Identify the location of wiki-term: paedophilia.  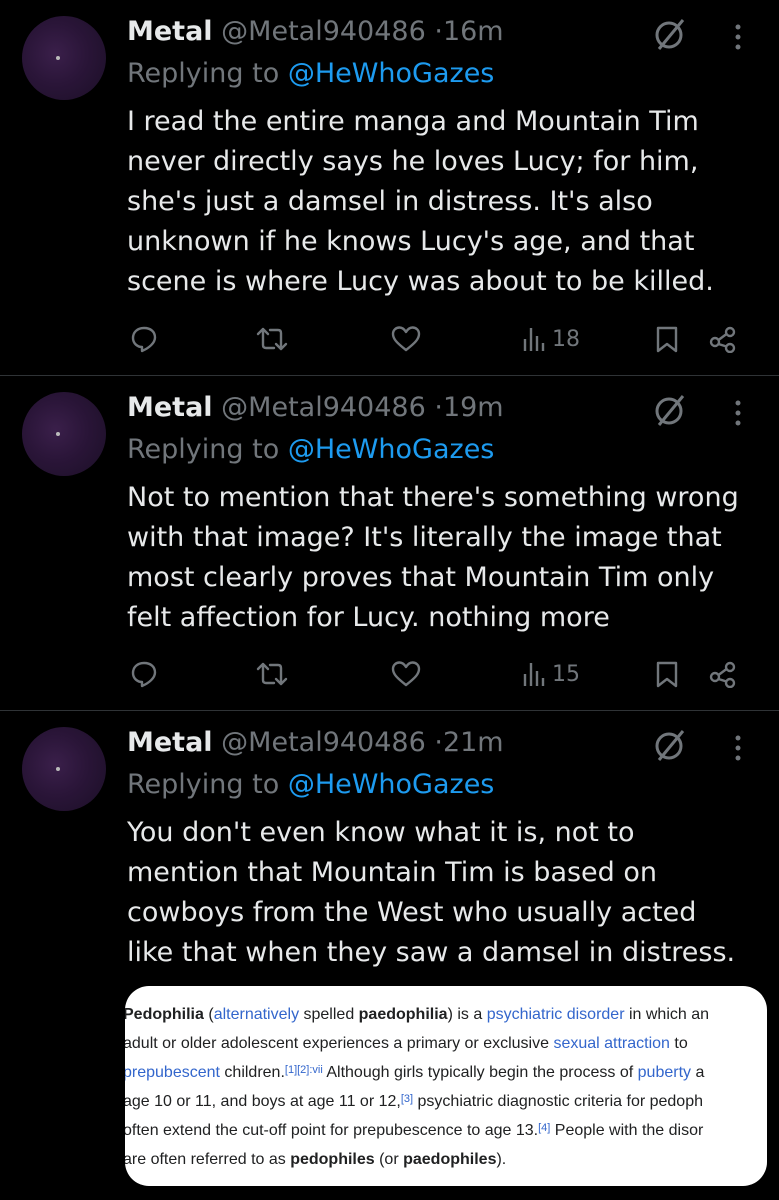
(403, 1014).